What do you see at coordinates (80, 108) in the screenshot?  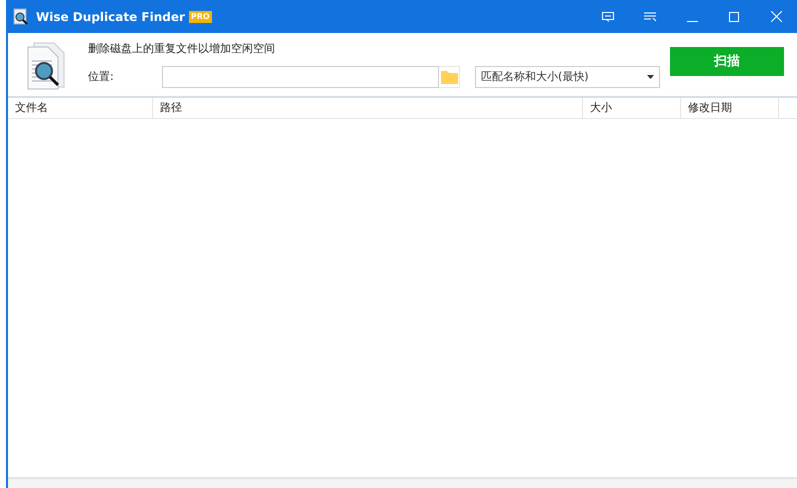 I see `column-header: 文件名` at bounding box center [80, 108].